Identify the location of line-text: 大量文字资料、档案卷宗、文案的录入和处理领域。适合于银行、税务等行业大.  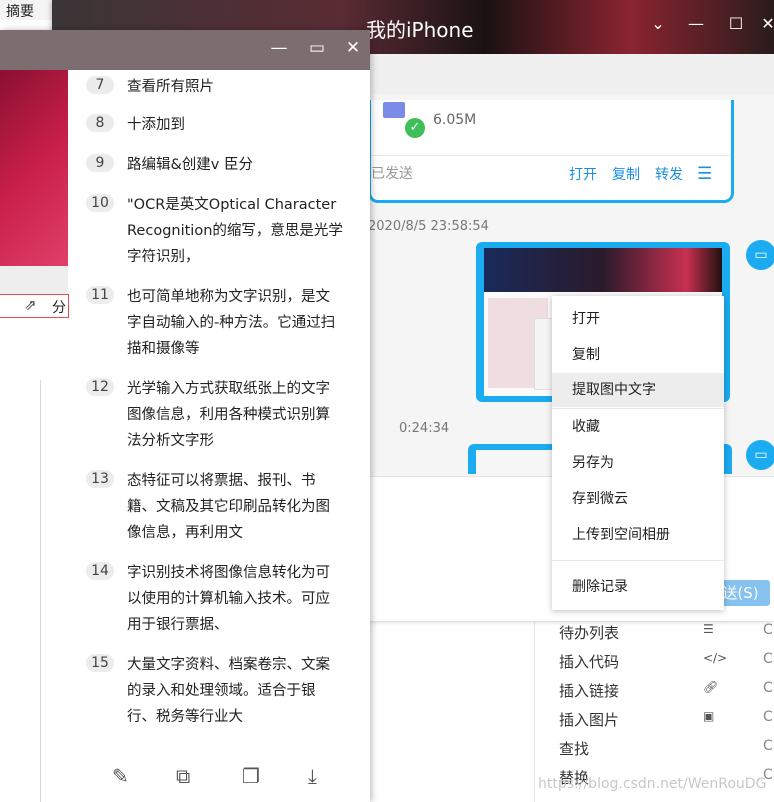
(228, 691).